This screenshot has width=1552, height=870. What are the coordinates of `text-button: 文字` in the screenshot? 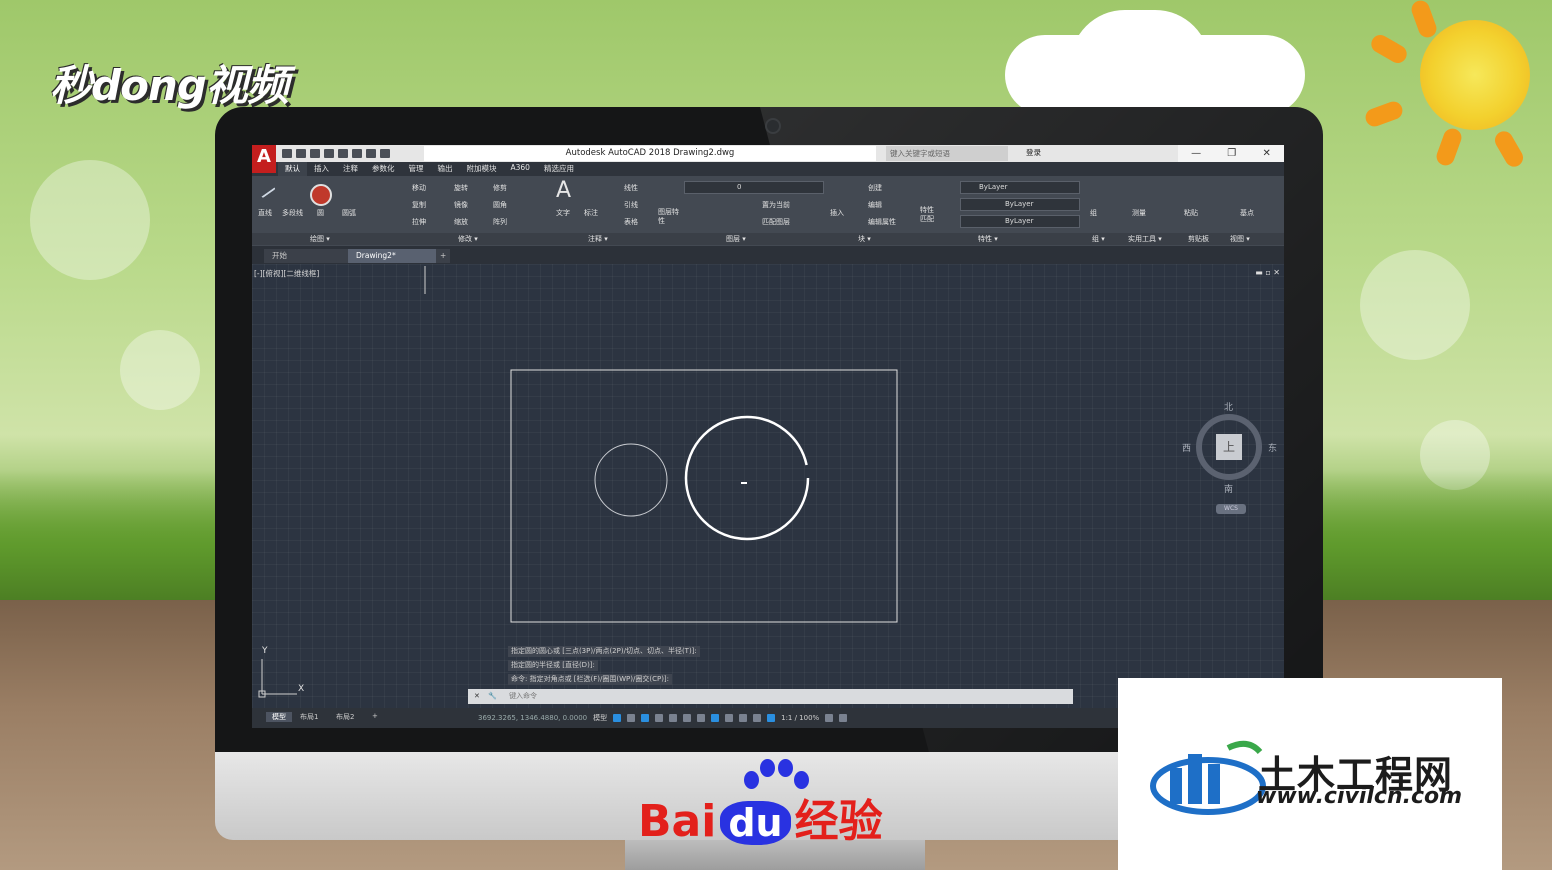 It's located at (563, 213).